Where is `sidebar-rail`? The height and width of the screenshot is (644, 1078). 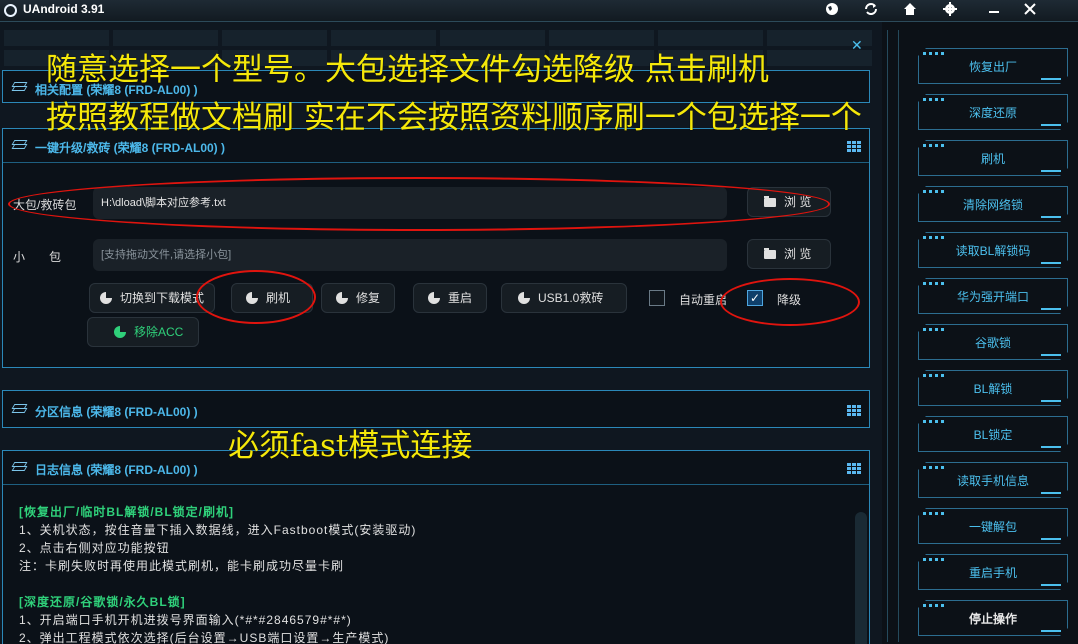
sidebar-rail is located at coordinates (893, 336).